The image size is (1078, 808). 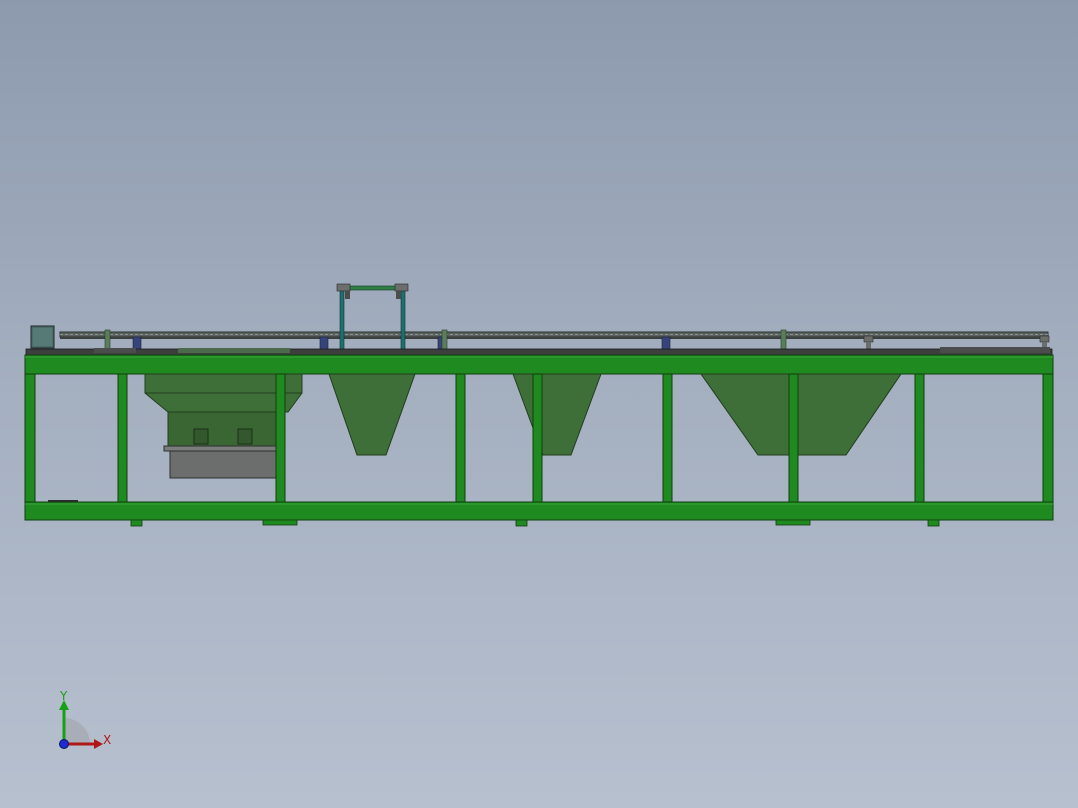 I want to click on base-plate-marker, so click(x=63, y=501).